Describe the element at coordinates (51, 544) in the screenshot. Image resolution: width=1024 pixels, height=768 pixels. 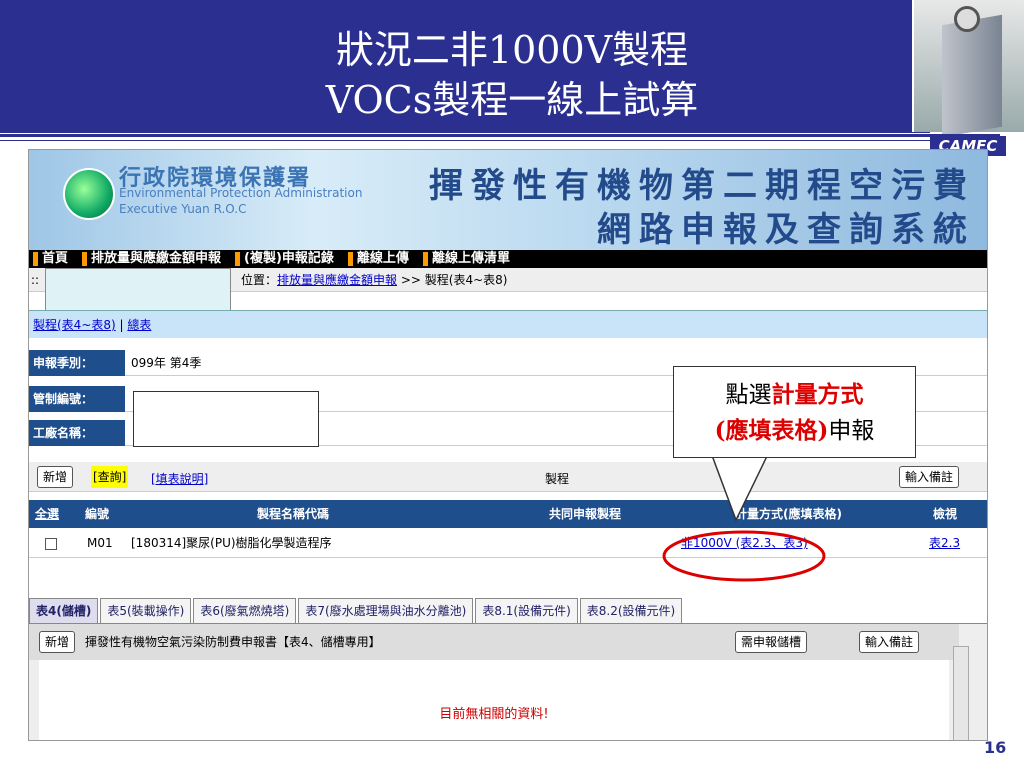
I see `row-checkbox` at that location.